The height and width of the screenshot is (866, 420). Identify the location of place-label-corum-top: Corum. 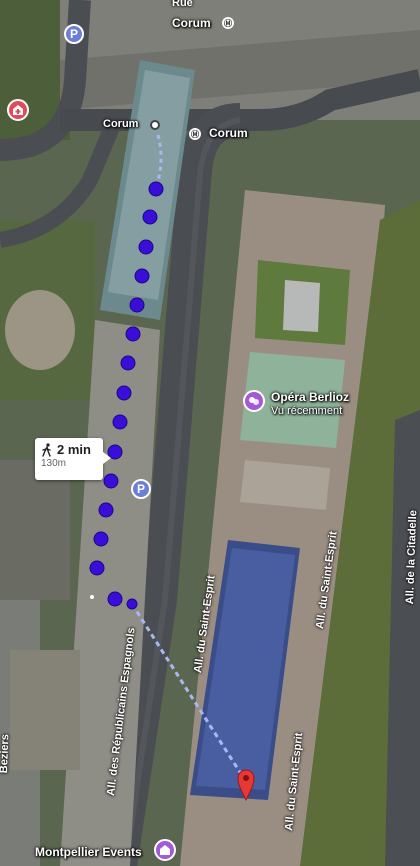
(191, 23).